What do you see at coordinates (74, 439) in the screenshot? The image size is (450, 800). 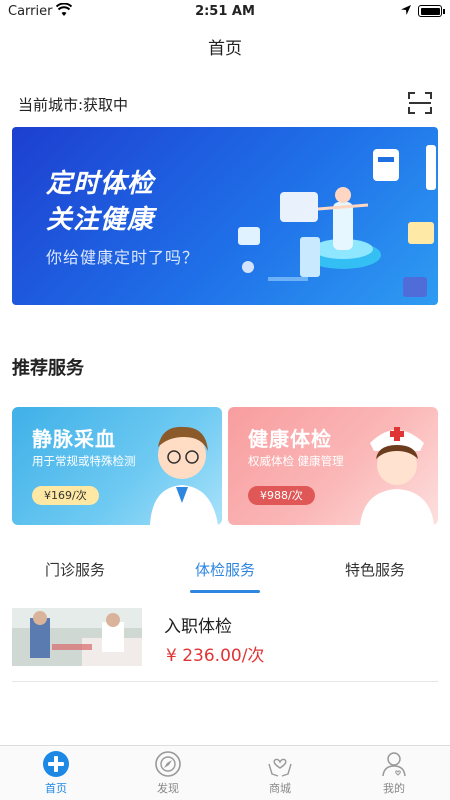 I see `card-title: 静脉采血` at bounding box center [74, 439].